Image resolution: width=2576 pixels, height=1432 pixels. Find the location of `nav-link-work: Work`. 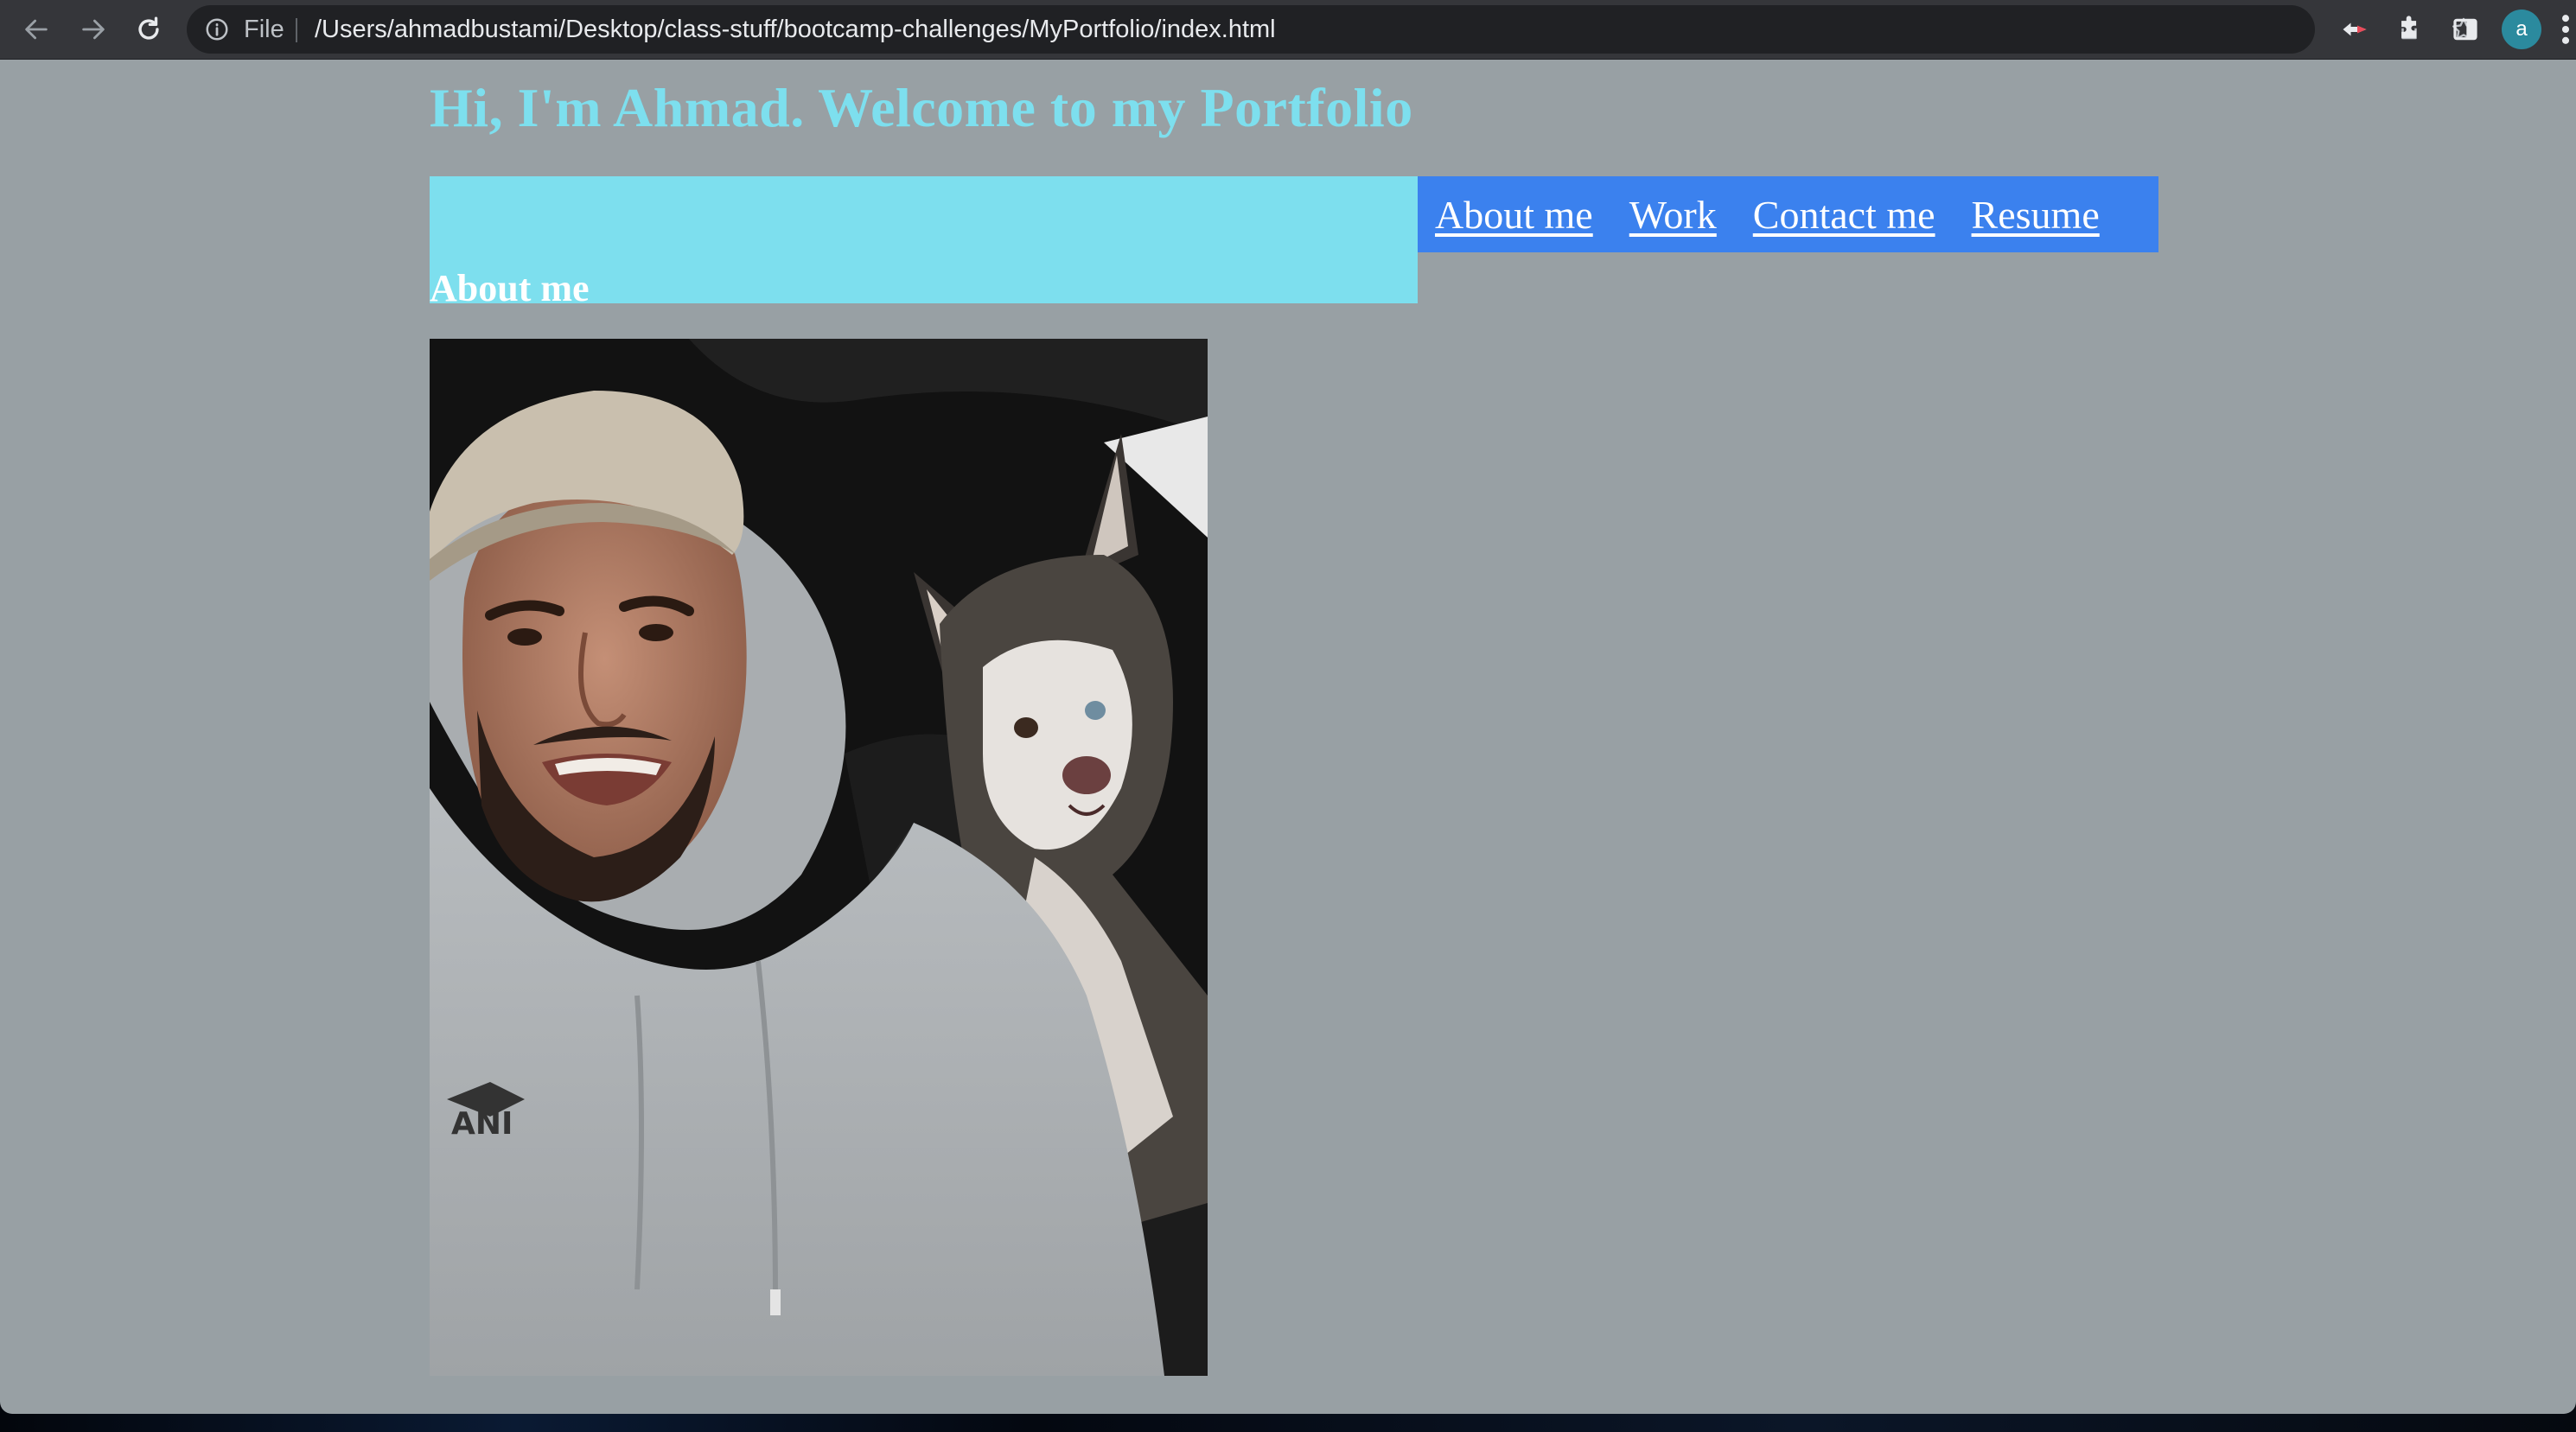

nav-link-work: Work is located at coordinates (1673, 215).